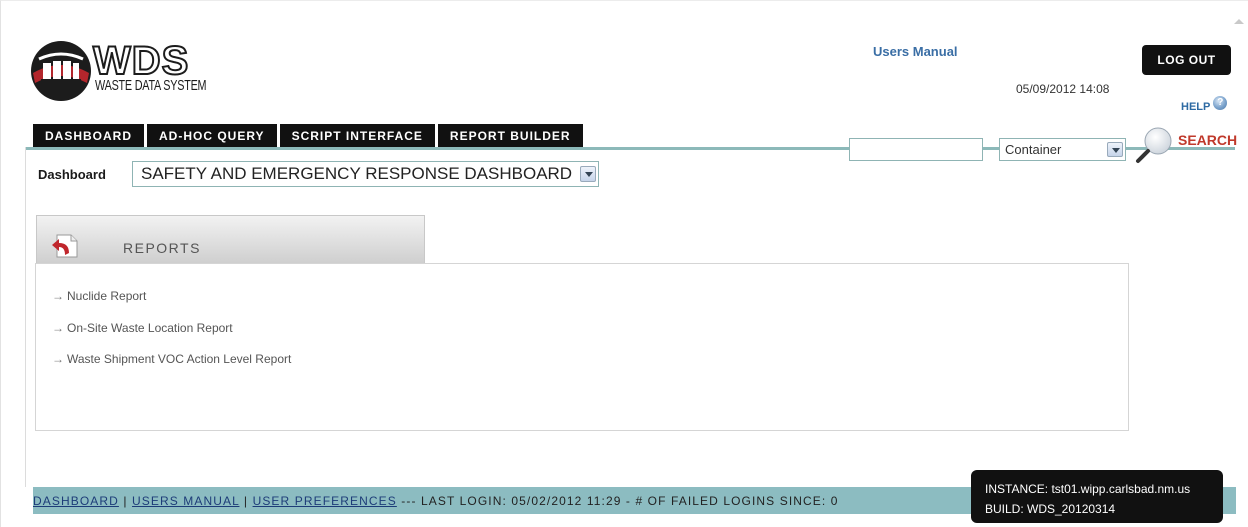 This screenshot has width=1248, height=527. I want to click on dashboard-label: Dashboard, so click(72, 174).